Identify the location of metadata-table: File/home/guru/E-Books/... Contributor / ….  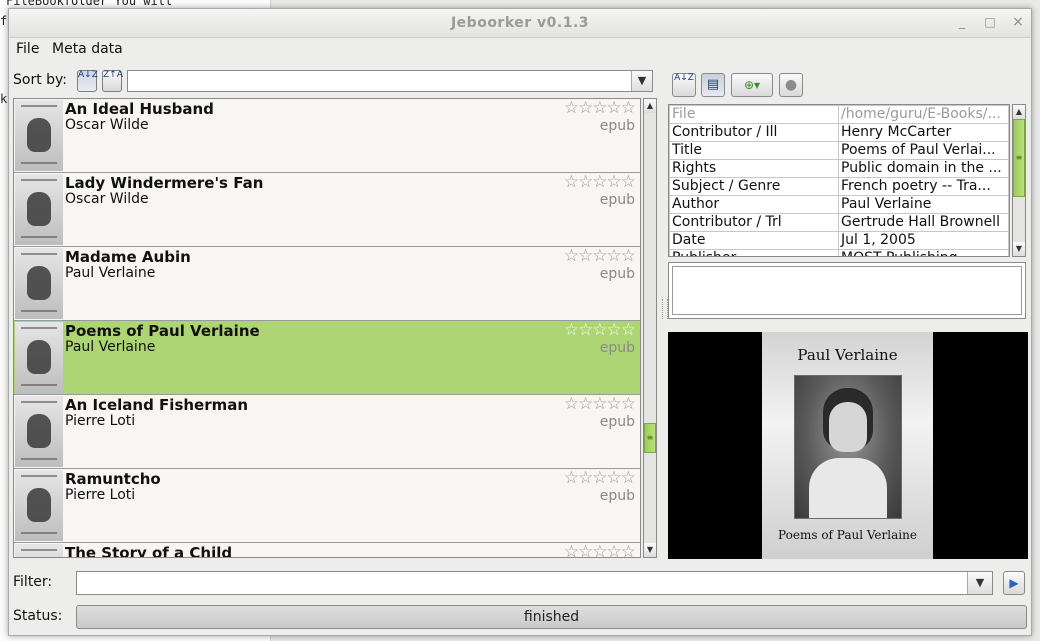
(839, 180).